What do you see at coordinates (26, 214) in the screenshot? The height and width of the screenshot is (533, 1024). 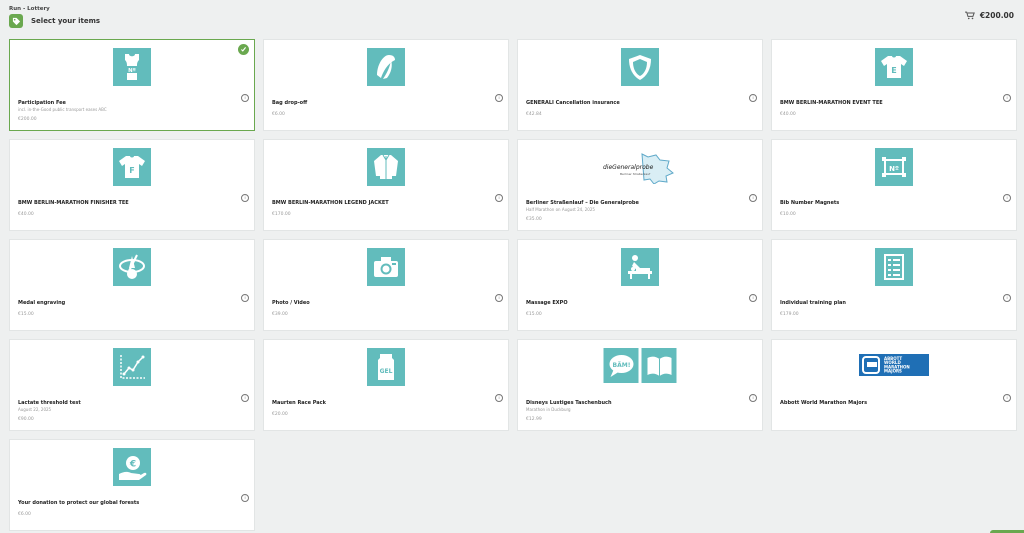 I see `item-price: €40.00` at bounding box center [26, 214].